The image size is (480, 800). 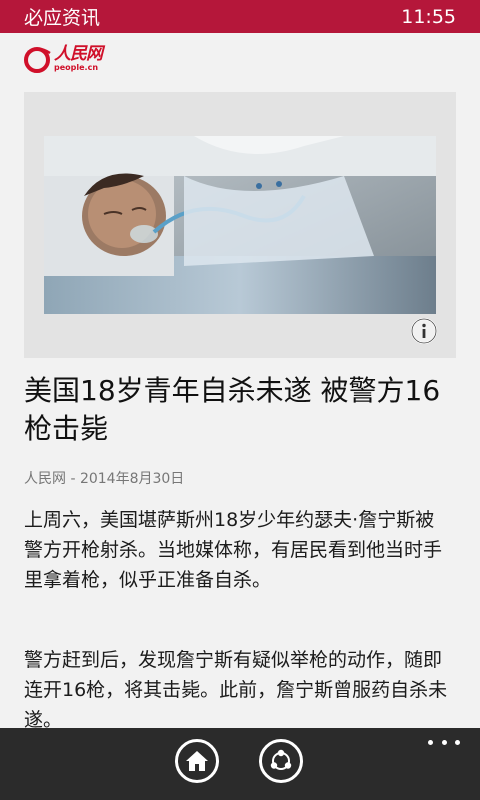 I want to click on info-icon, so click(x=424, y=331).